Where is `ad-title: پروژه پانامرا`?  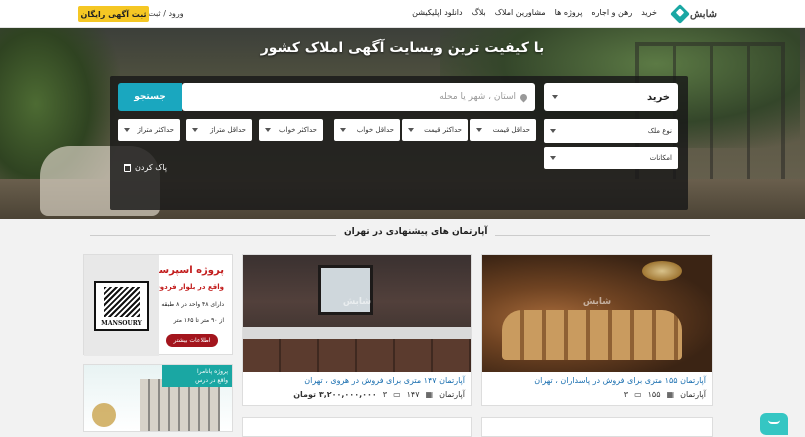 ad-title: پروژه پانامرا is located at coordinates (212, 371).